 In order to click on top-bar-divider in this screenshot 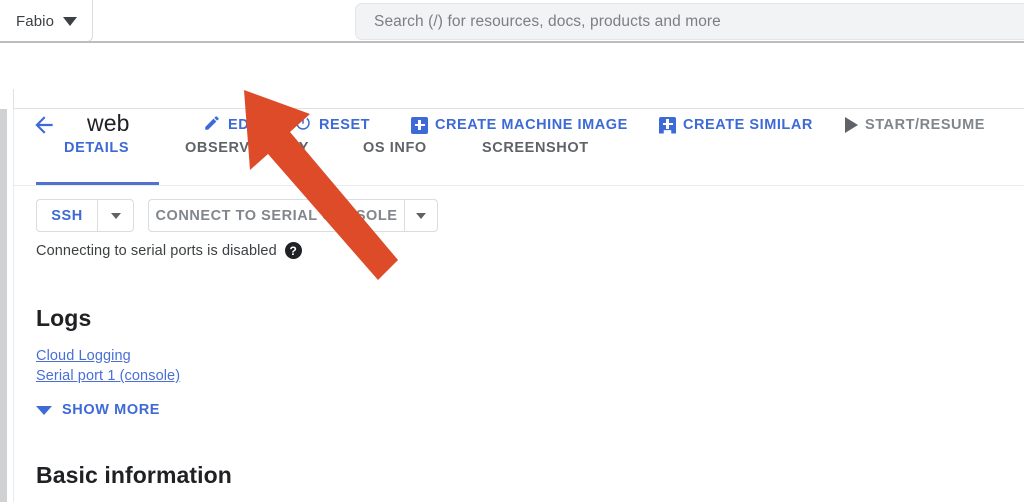, I will do `click(512, 42)`.